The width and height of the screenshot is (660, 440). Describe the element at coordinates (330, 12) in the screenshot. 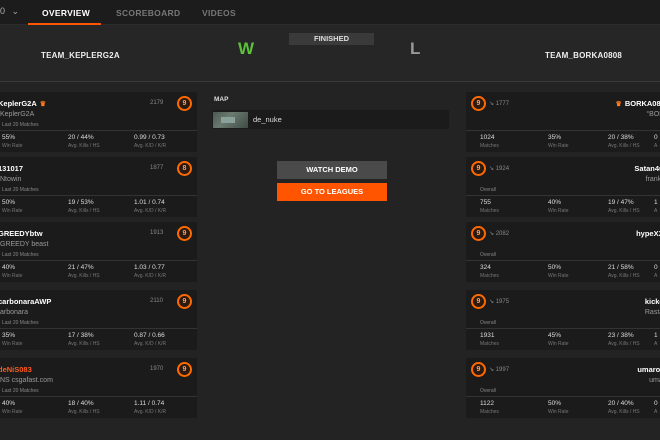

I see `top-nav: 0 ⌄ OVERVIEW SCOREBOARD VIDEOS` at that location.